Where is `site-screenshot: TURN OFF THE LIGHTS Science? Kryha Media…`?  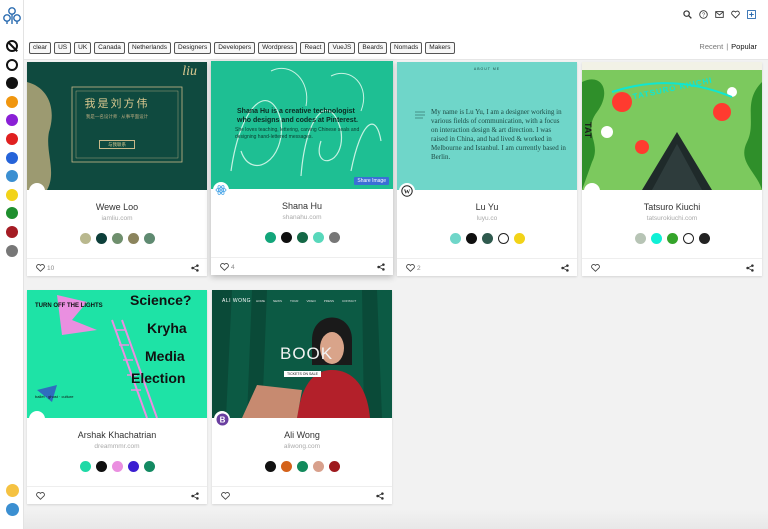
site-screenshot: TURN OFF THE LIGHTS Science? Kryha Media… is located at coordinates (117, 354).